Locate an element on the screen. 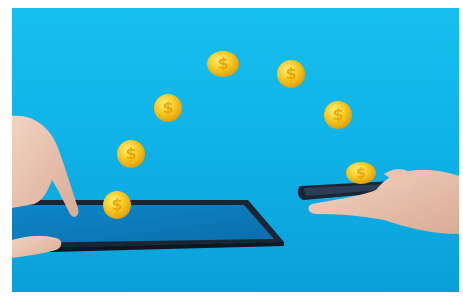  right-hand is located at coordinates (383, 201).